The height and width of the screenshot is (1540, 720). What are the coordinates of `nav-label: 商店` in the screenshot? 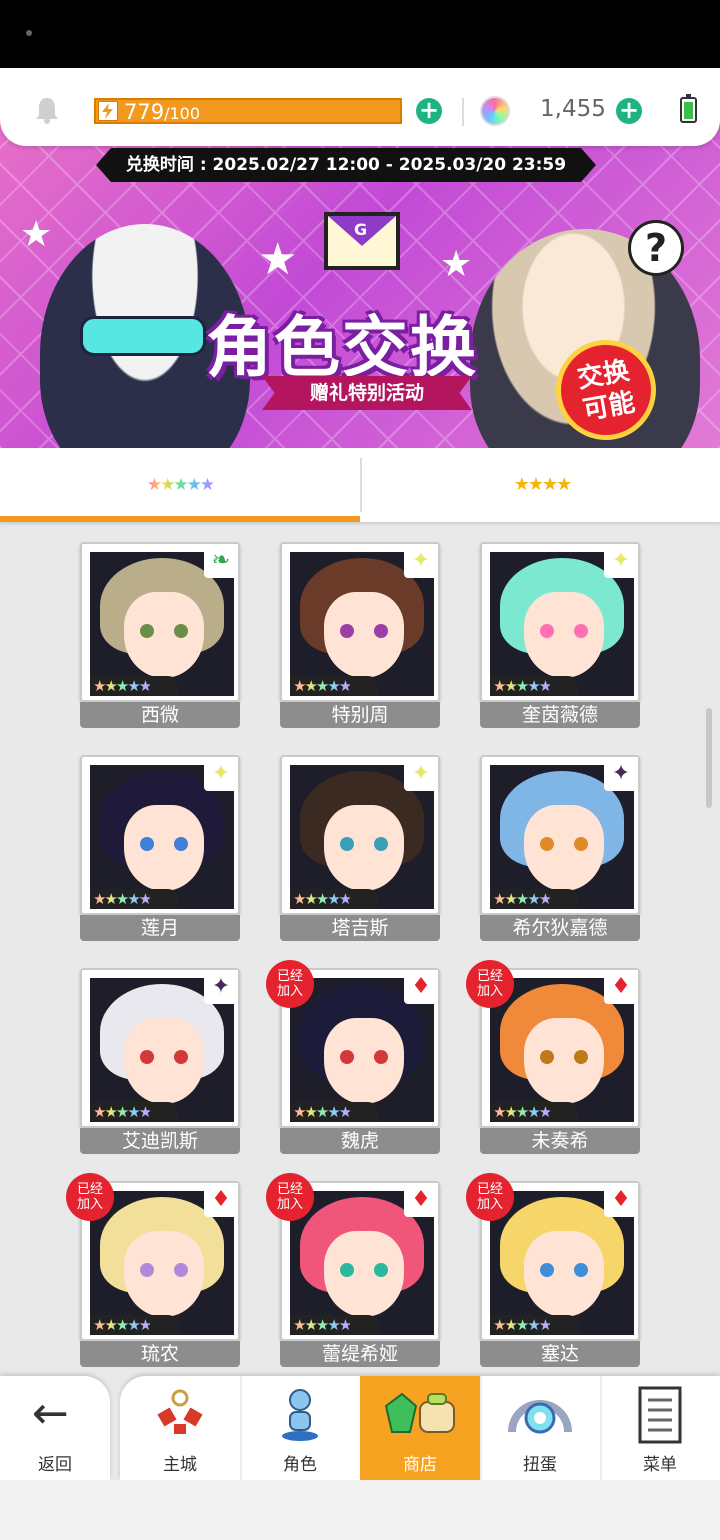 It's located at (420, 1465).